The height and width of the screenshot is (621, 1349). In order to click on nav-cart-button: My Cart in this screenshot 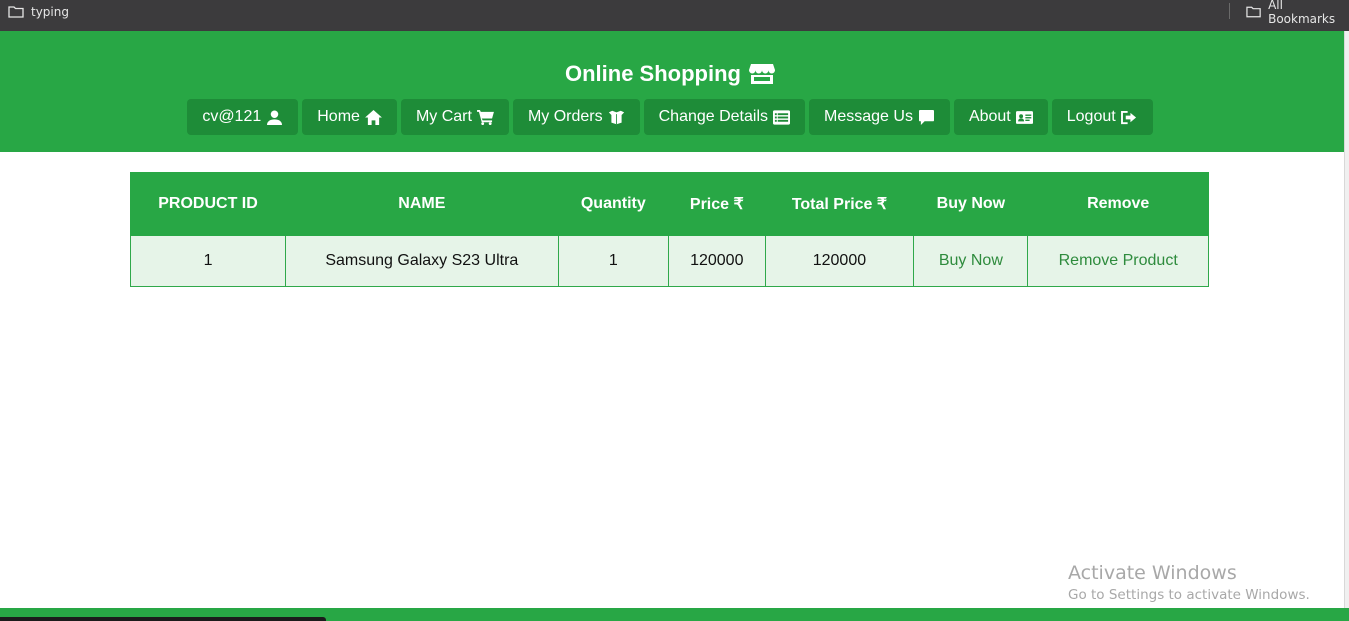, I will do `click(454, 117)`.